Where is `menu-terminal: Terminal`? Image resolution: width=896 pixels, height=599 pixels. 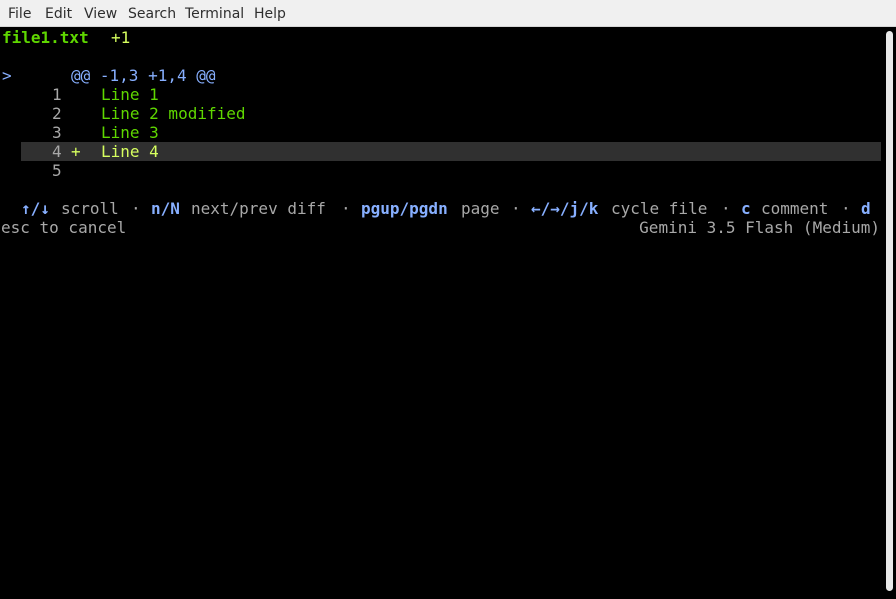
menu-terminal: Terminal is located at coordinates (214, 14).